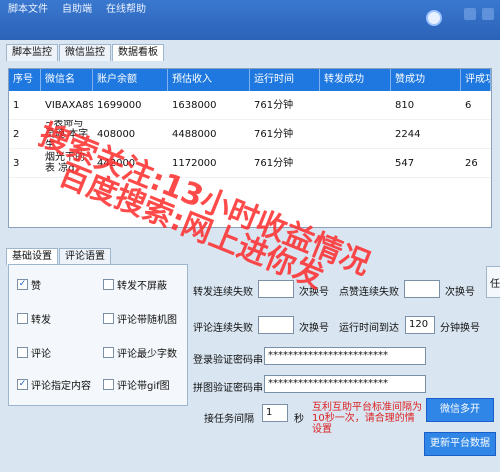 The width and height of the screenshot is (500, 472). I want to click on cell: 3, so click(16, 163).